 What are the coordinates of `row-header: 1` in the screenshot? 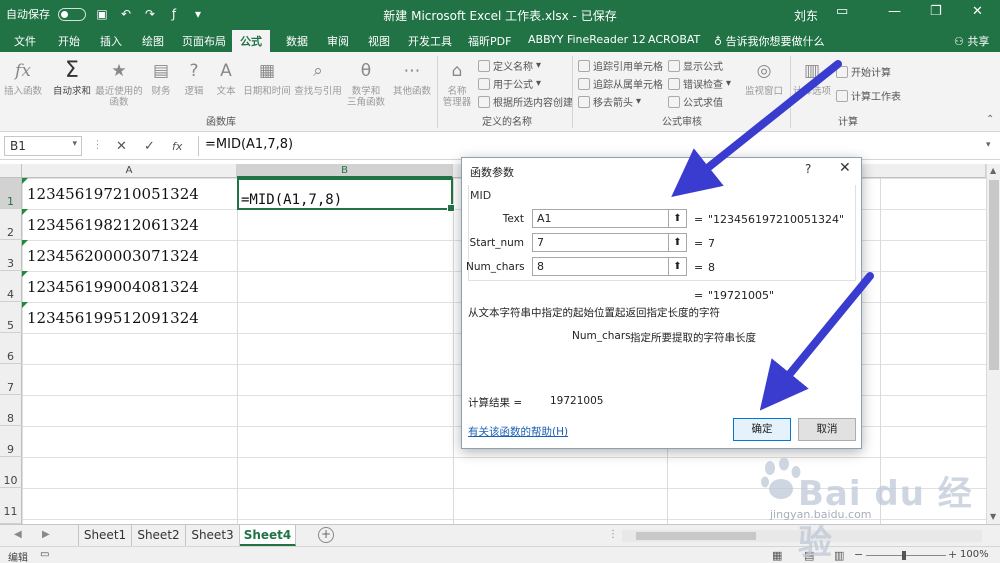 It's located at (11, 193).